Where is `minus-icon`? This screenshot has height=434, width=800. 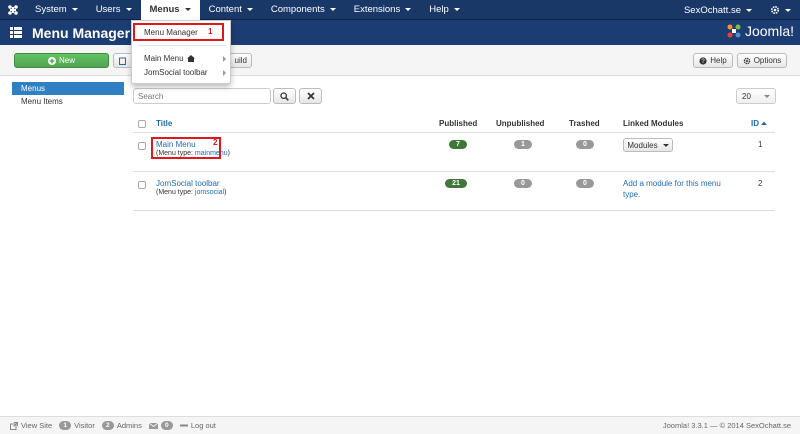
minus-icon is located at coordinates (183, 425).